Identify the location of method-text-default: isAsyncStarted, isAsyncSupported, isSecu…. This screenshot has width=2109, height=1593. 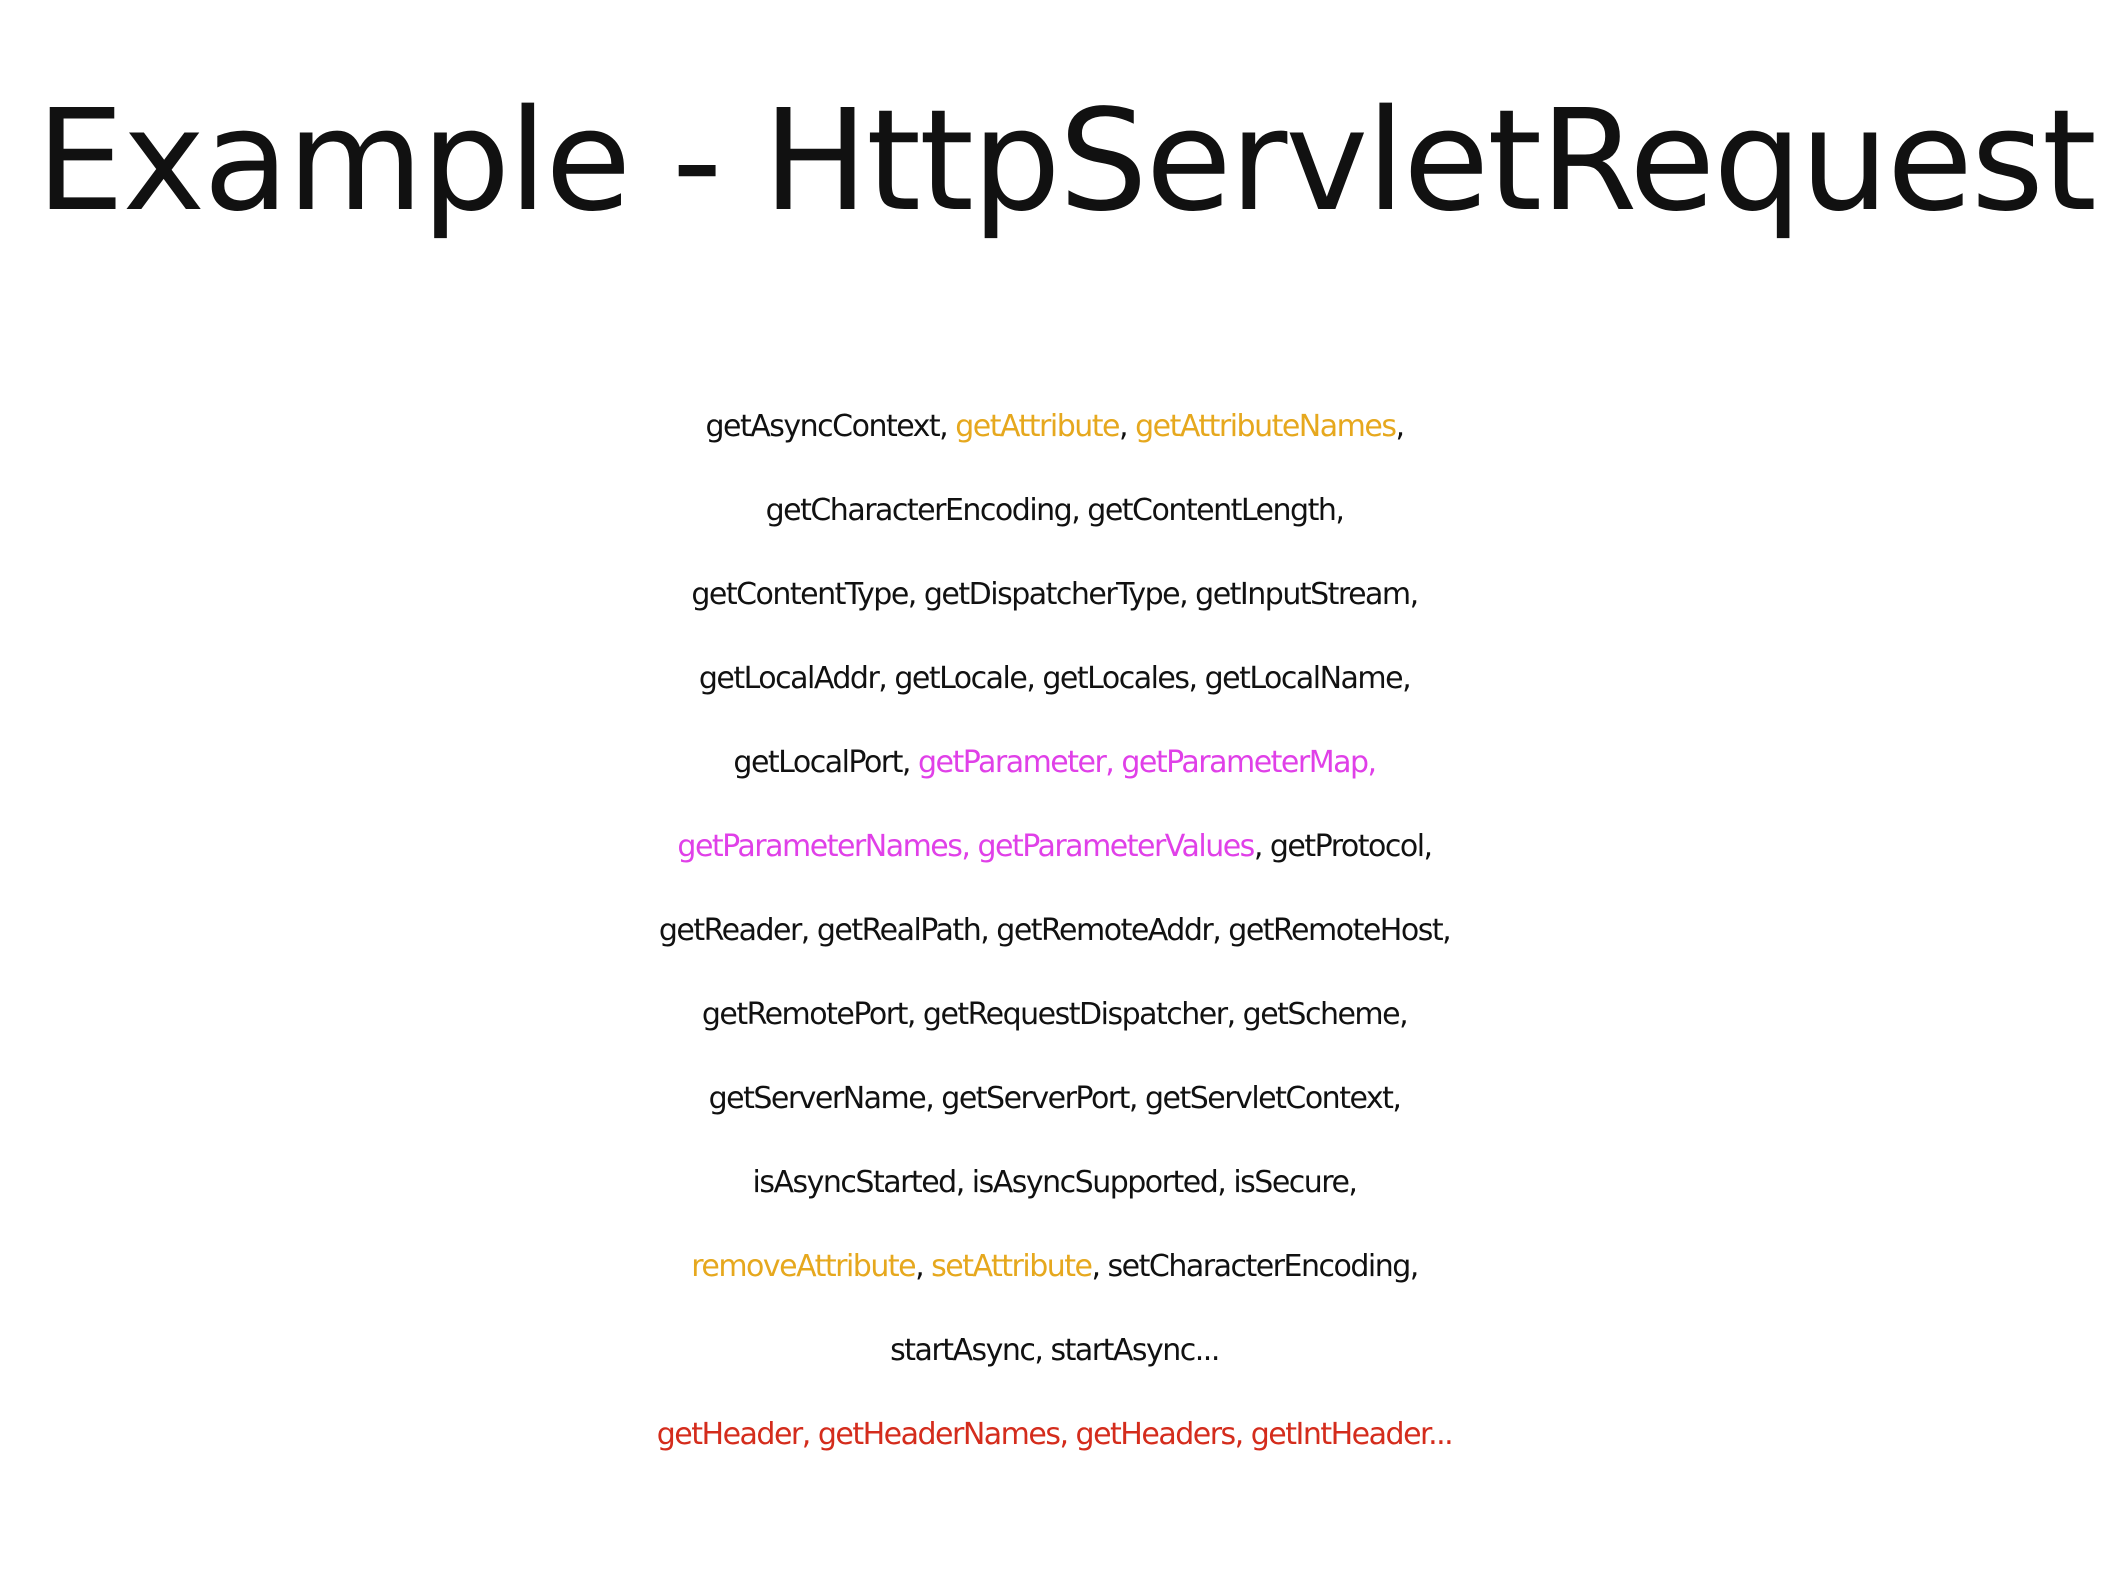
(1055, 1182).